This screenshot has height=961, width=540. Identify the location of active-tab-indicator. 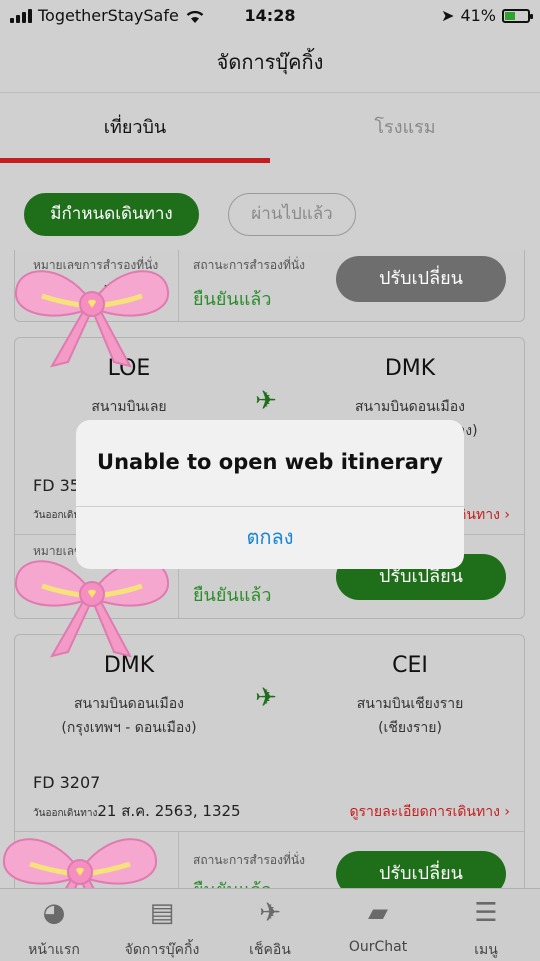
(135, 160).